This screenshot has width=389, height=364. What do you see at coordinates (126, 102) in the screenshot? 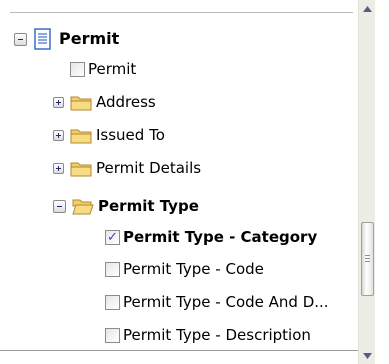
I see `tree-node-label: Address` at bounding box center [126, 102].